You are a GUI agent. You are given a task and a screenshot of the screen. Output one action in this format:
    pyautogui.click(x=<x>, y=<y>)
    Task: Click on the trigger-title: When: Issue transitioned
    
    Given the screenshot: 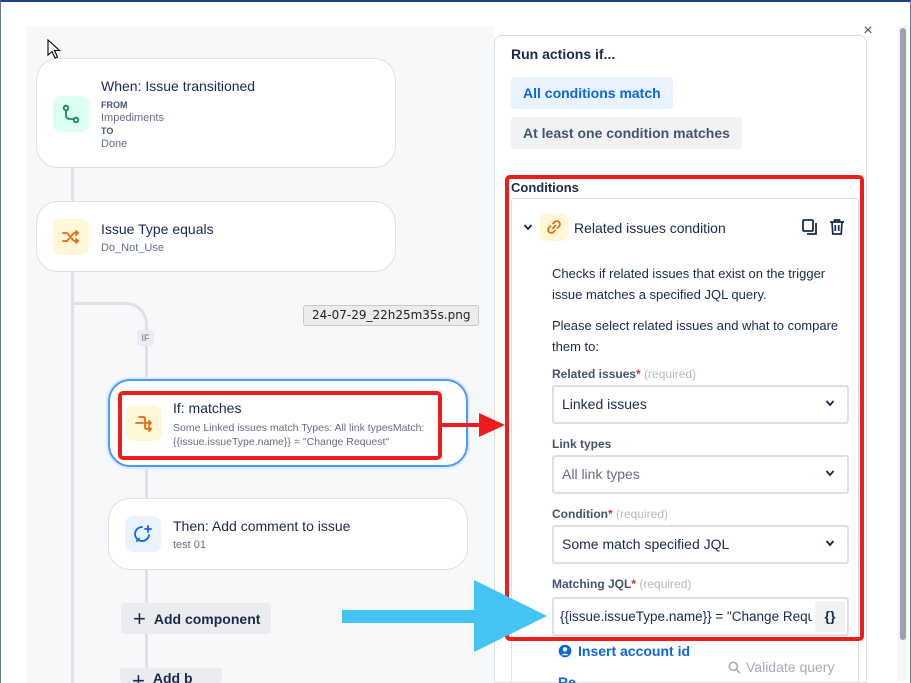 What is the action you would take?
    pyautogui.click(x=178, y=86)
    